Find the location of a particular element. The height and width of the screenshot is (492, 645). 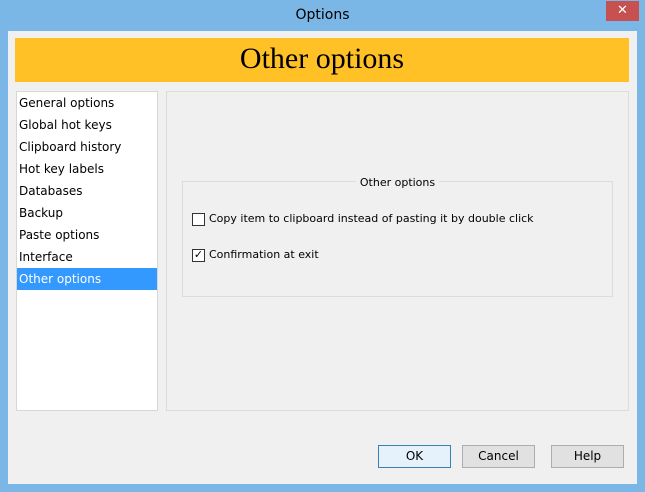

nav-item-paste-options: Paste options is located at coordinates (87, 235).